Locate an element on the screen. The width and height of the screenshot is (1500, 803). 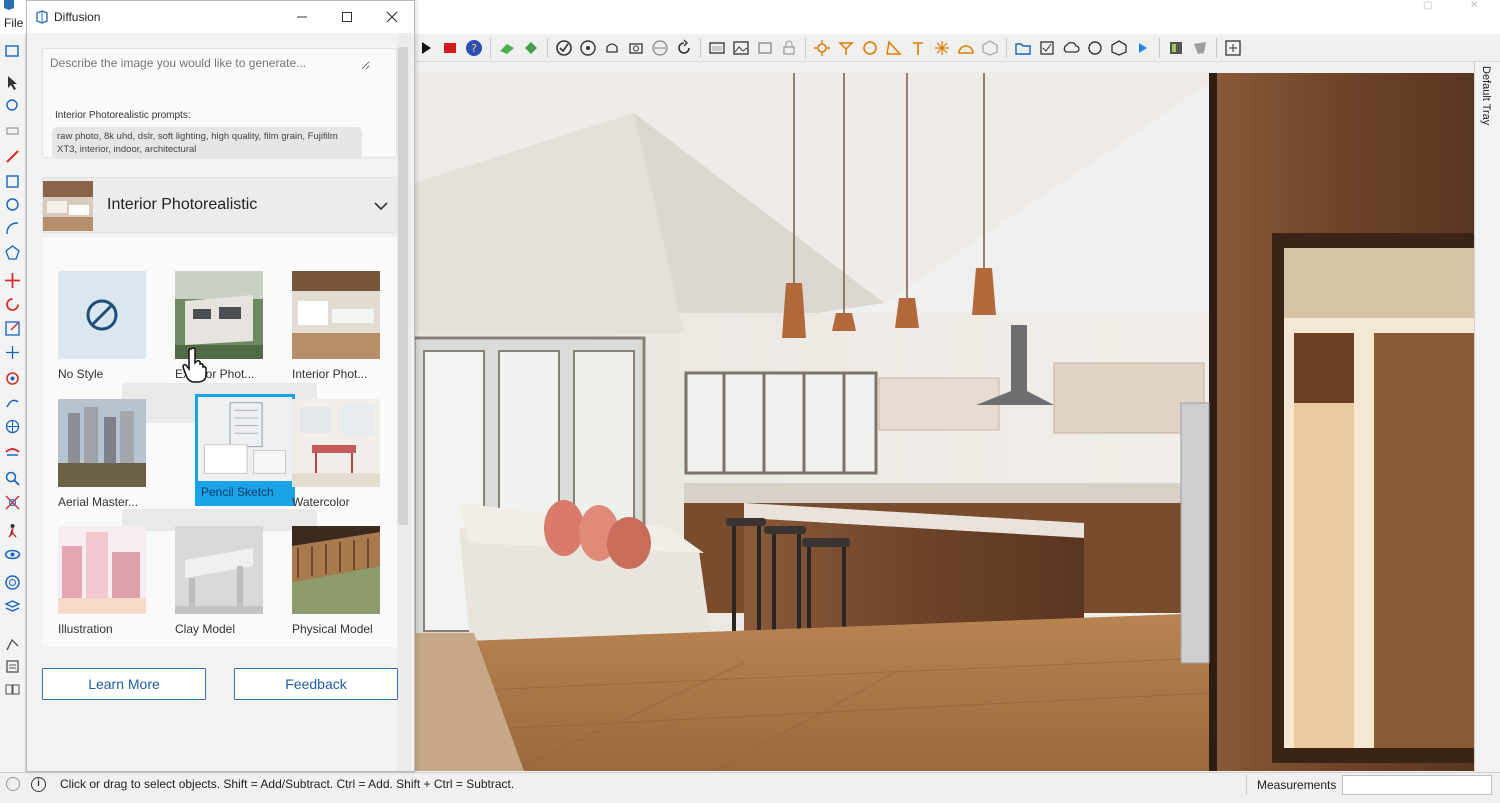
clay-model-thumbnail is located at coordinates (219, 570).